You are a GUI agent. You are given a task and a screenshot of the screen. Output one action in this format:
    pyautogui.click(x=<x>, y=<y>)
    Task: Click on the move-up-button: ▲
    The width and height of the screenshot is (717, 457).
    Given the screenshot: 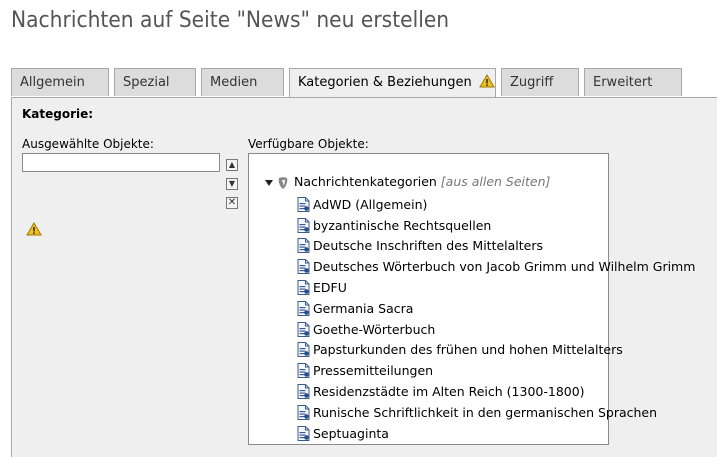 What is the action you would take?
    pyautogui.click(x=232, y=165)
    